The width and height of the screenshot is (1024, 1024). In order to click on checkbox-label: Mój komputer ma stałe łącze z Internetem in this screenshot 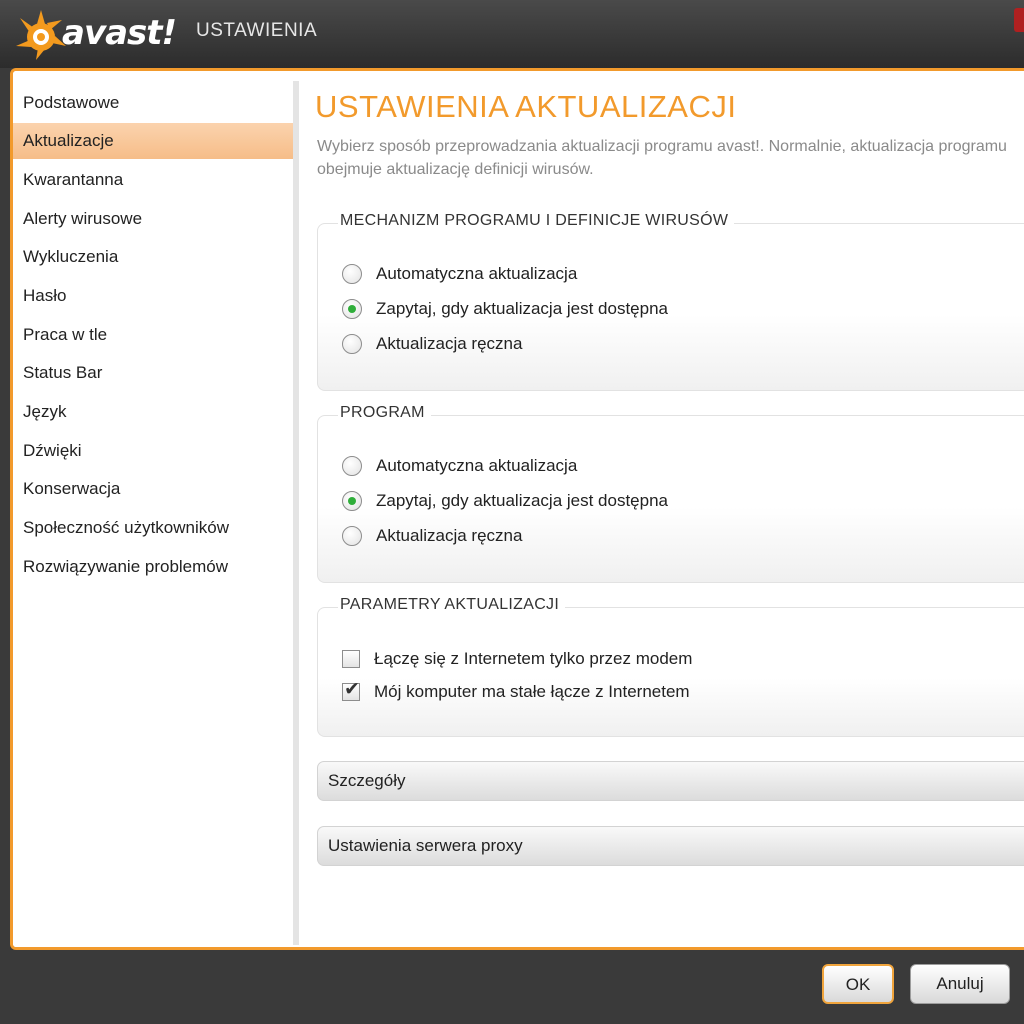, I will do `click(532, 691)`.